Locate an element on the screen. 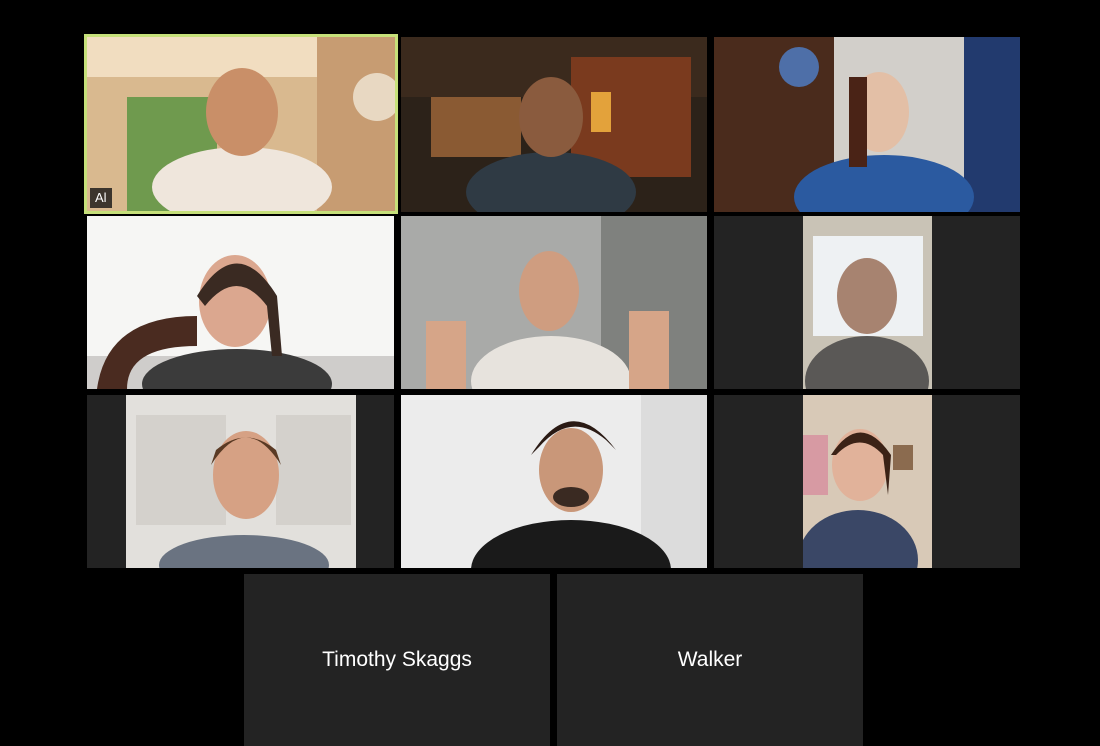  participant-name-badge: Al is located at coordinates (101, 198).